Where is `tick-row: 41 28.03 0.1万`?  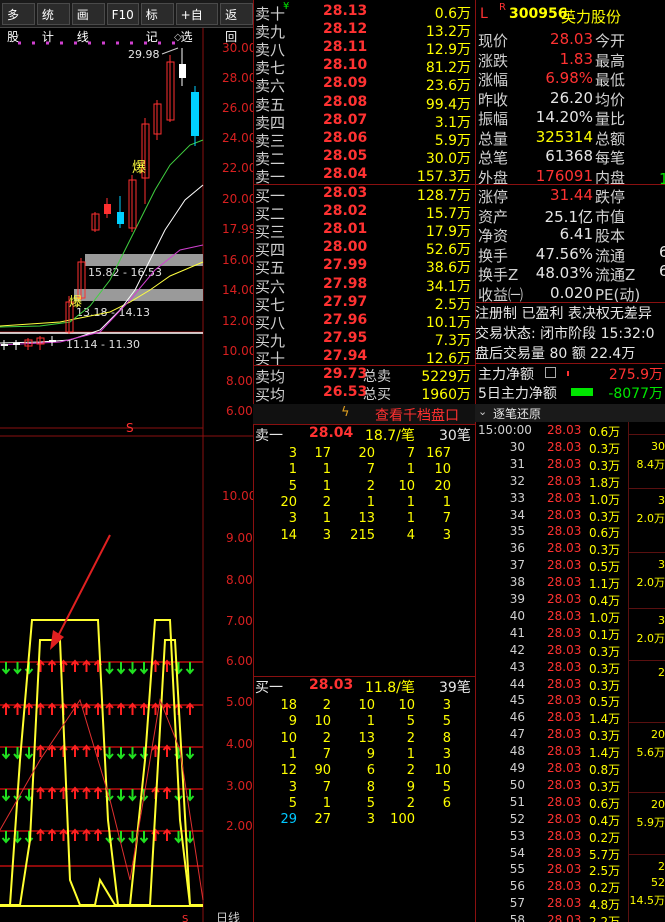
tick-row: 41 28.03 0.1万 is located at coordinates (550, 634).